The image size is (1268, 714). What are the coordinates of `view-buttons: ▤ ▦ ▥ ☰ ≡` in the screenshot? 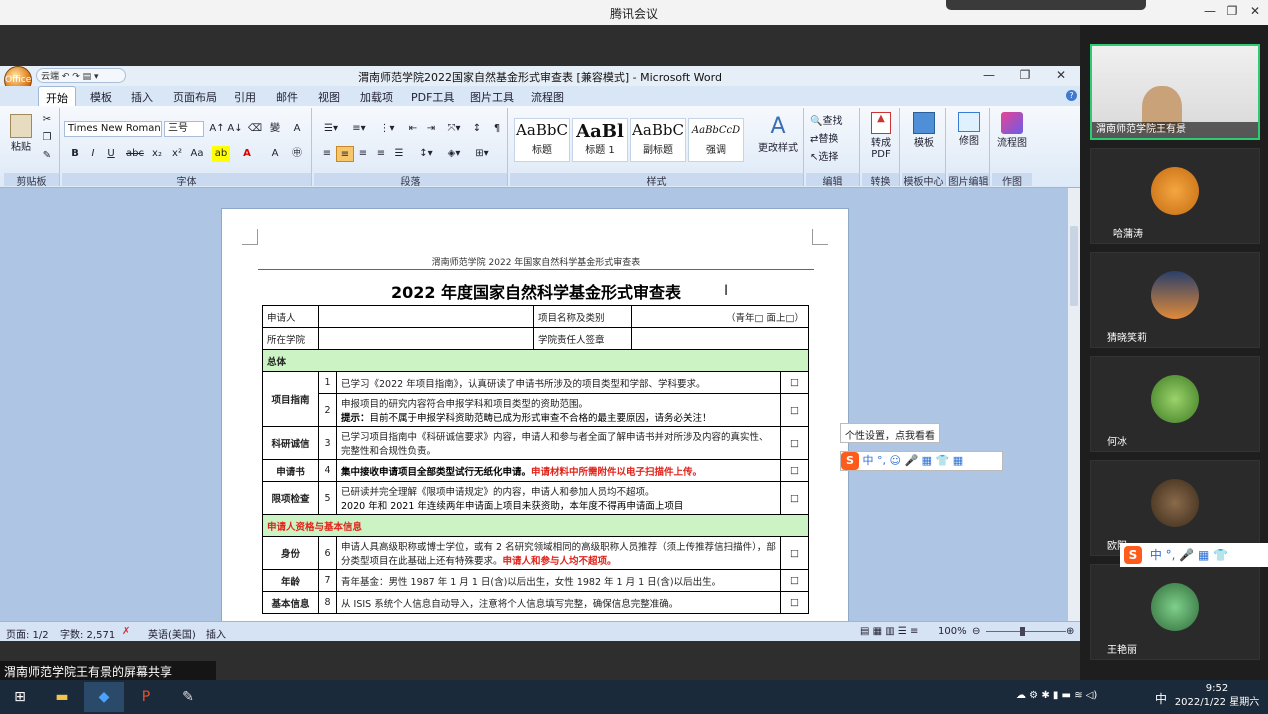 It's located at (889, 631).